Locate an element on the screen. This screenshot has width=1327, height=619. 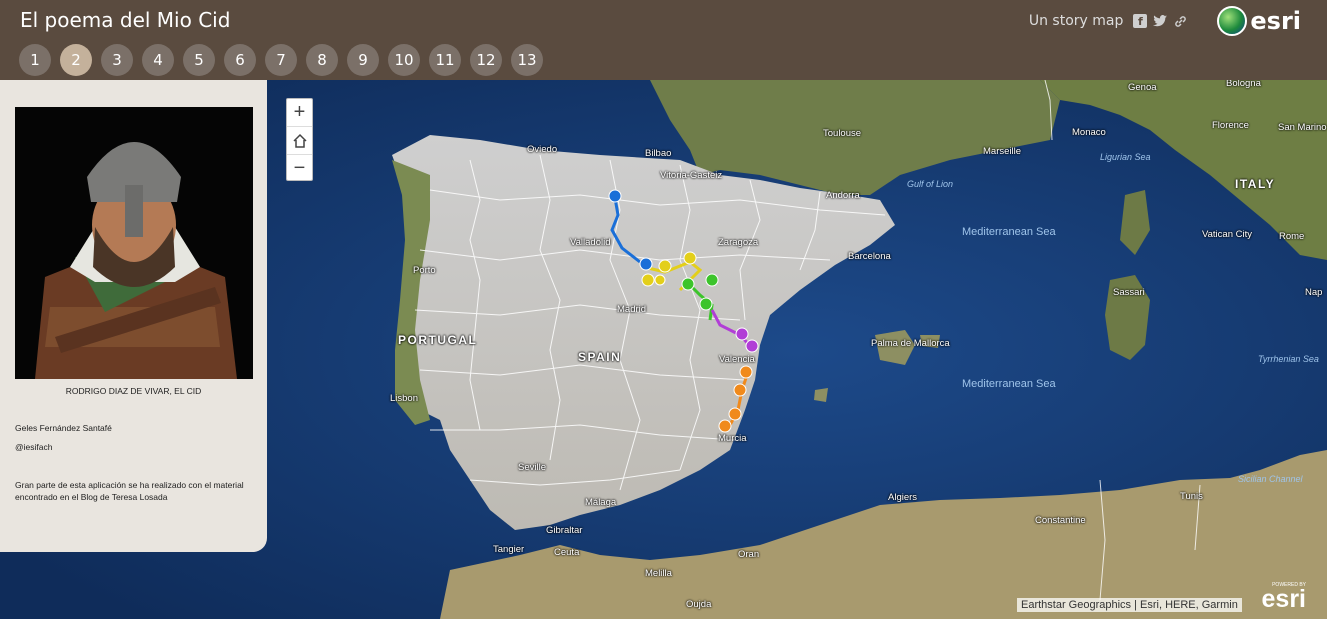
label-zaragoza: Zaragoza is located at coordinates (738, 242).